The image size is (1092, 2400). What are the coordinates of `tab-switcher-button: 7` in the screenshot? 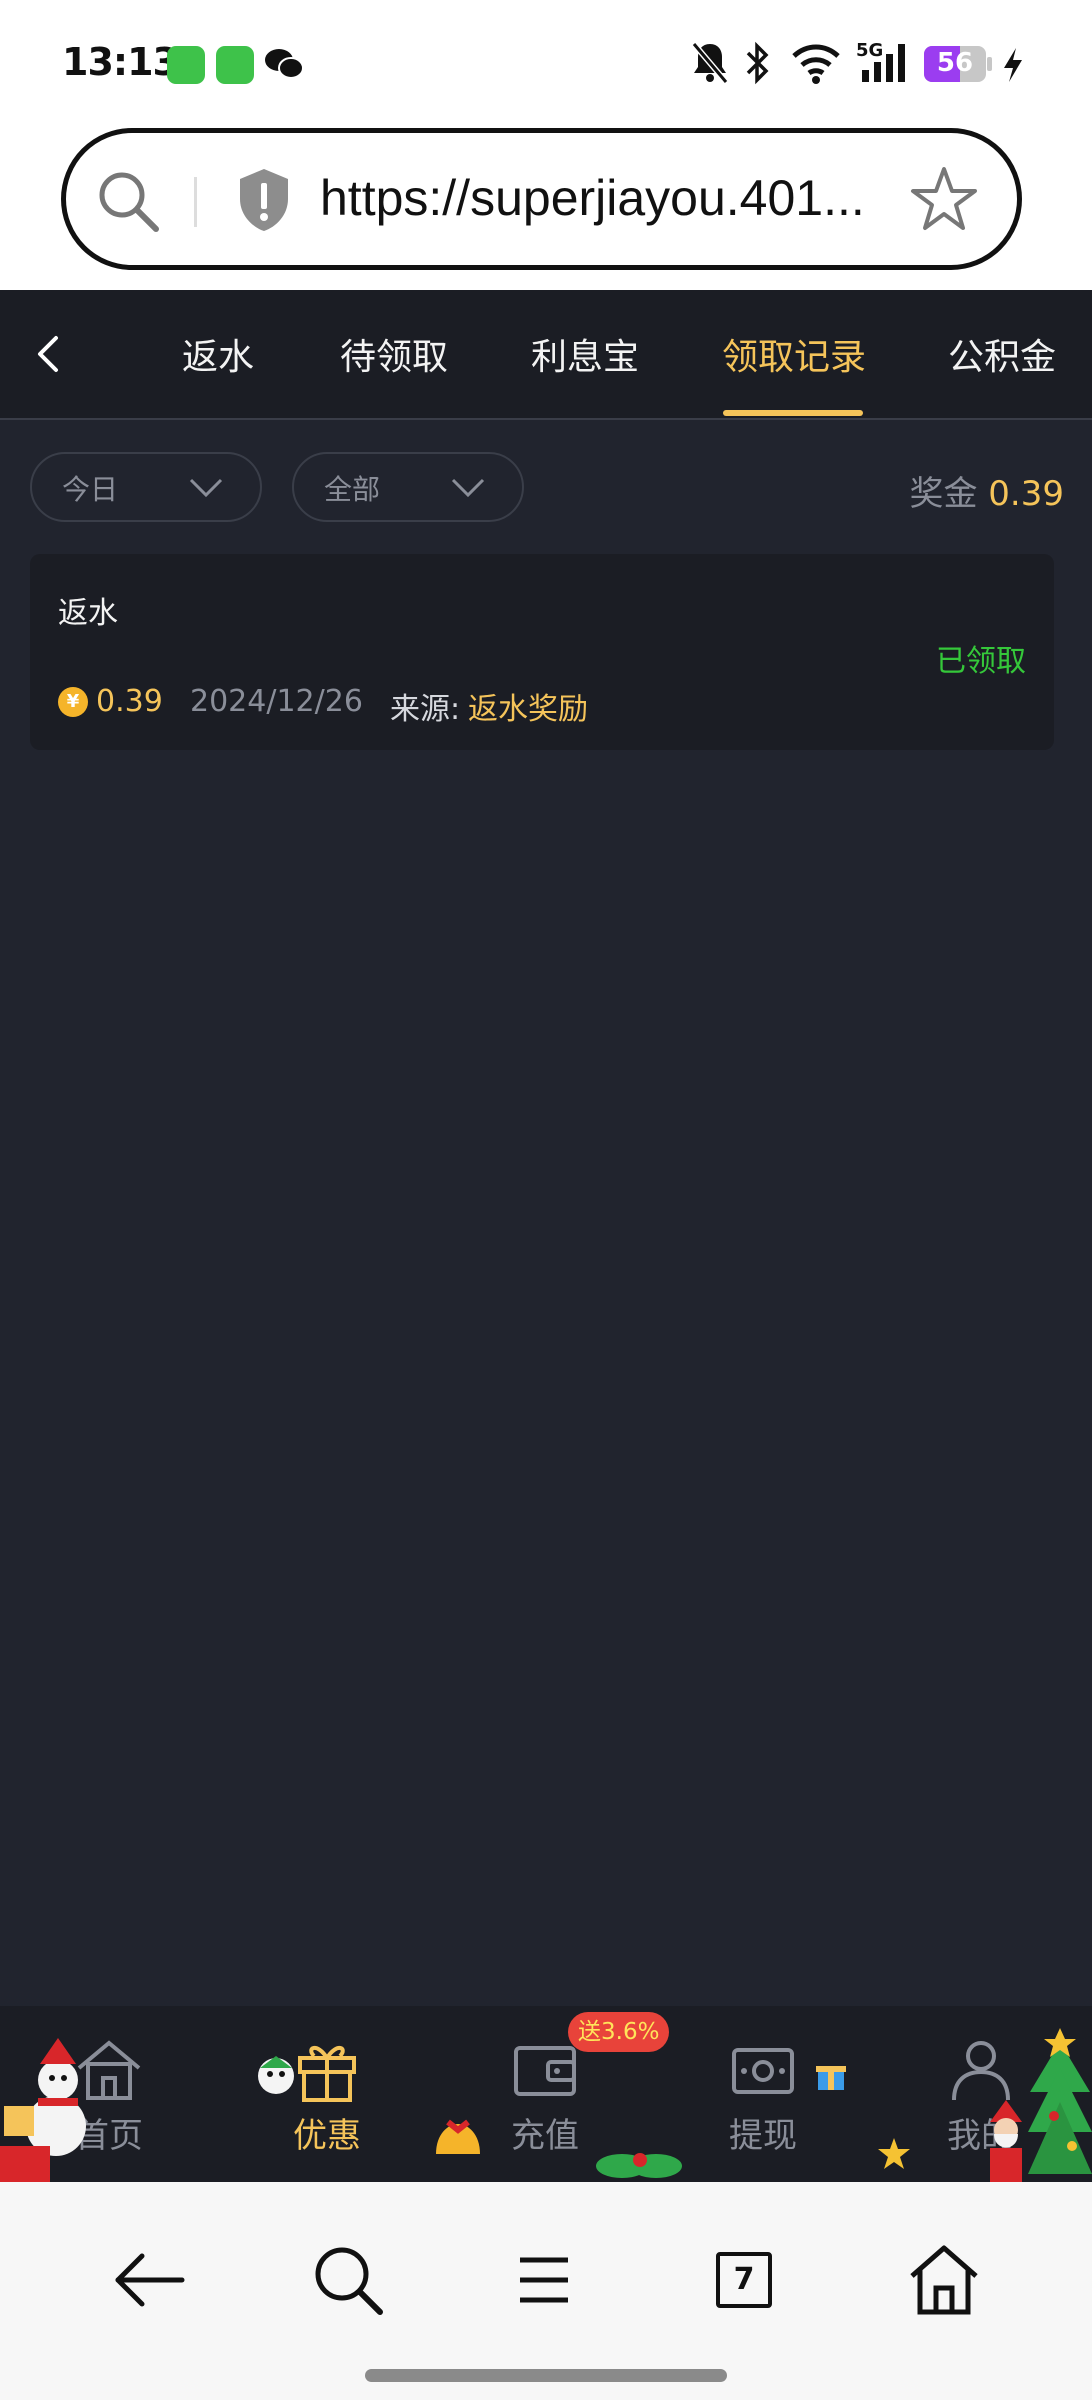 It's located at (744, 2280).